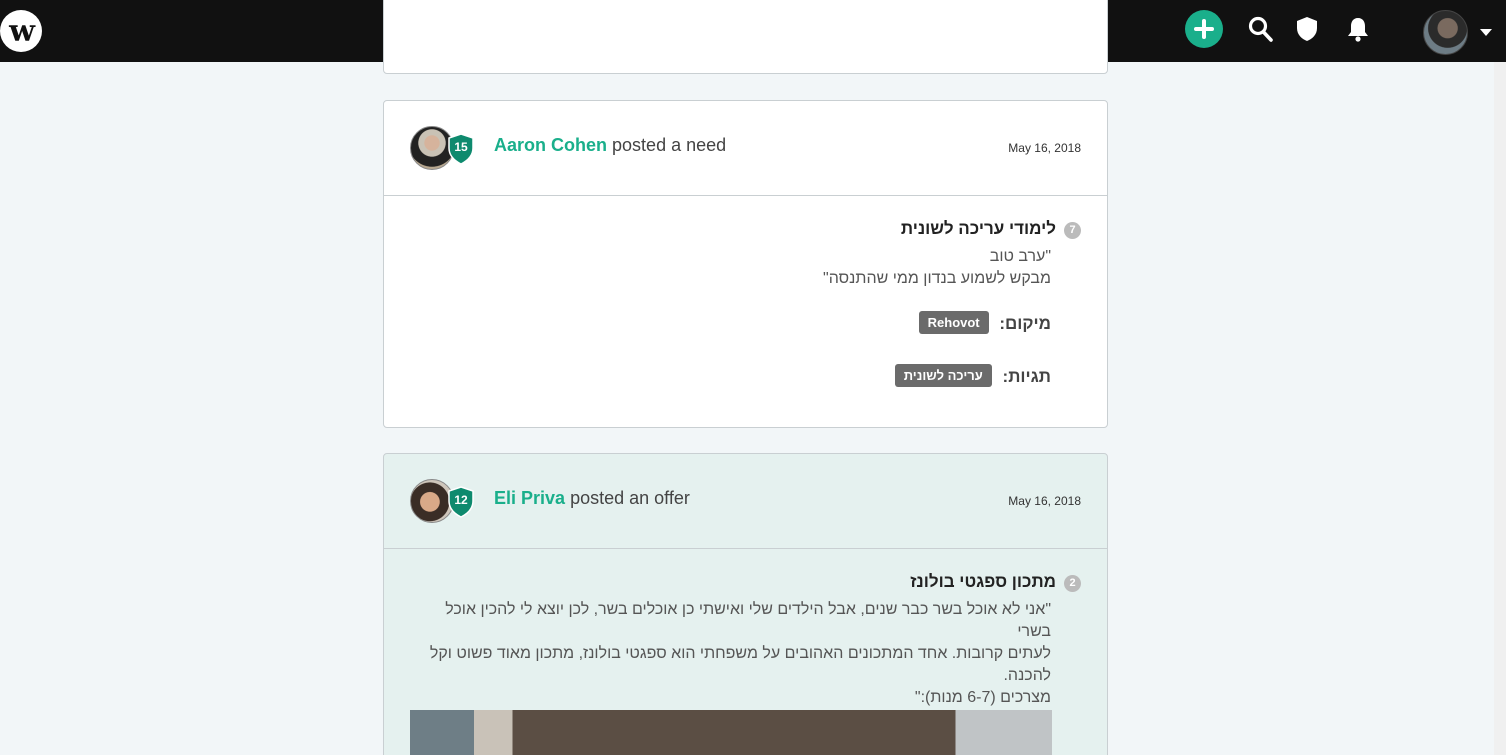 This screenshot has height=755, width=1506. What do you see at coordinates (1445, 32) in the screenshot?
I see `user-avatar` at bounding box center [1445, 32].